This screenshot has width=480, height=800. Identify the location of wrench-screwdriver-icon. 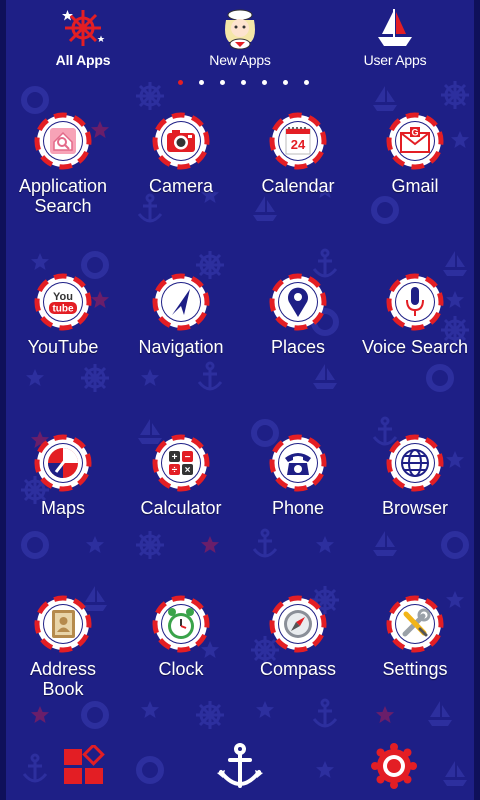
(415, 624).